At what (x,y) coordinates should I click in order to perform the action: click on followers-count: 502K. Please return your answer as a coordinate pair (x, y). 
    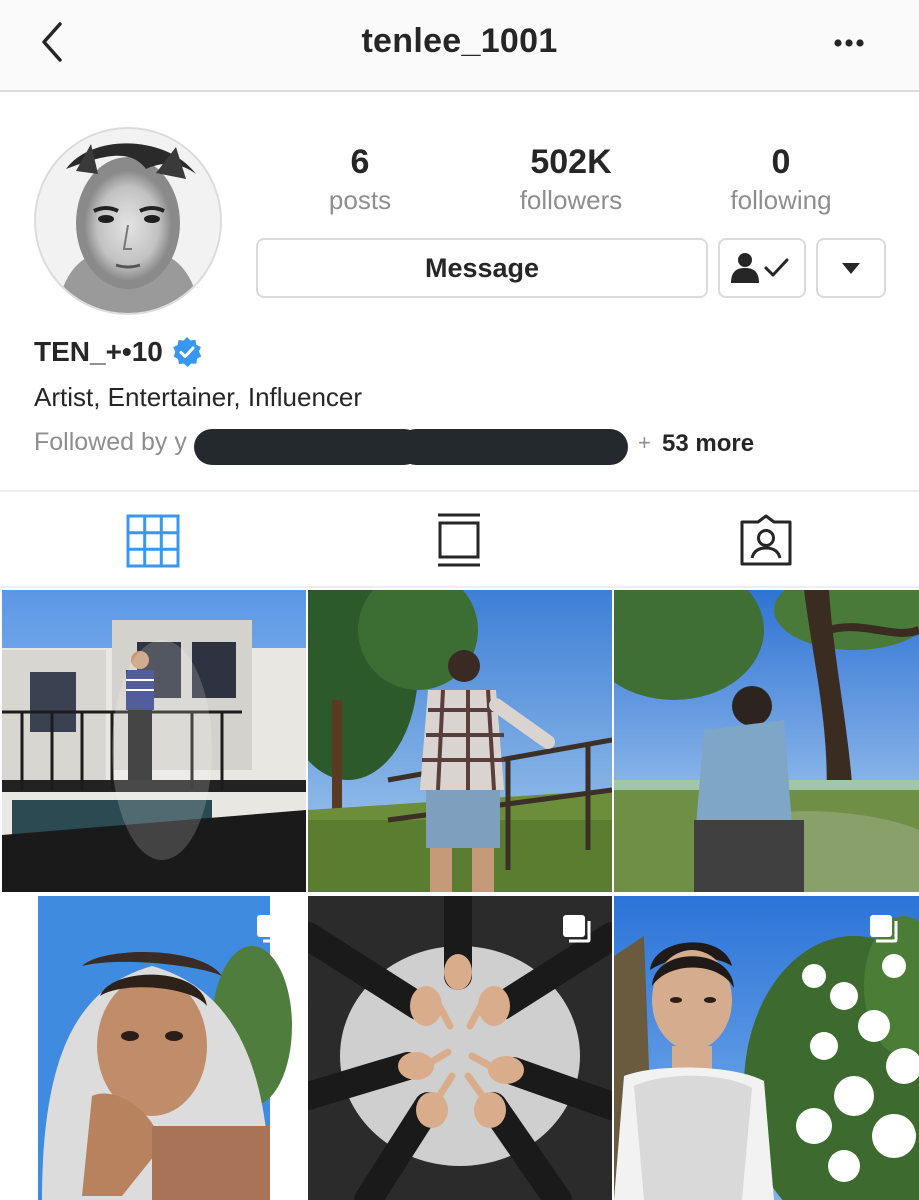
    Looking at the image, I should click on (571, 162).